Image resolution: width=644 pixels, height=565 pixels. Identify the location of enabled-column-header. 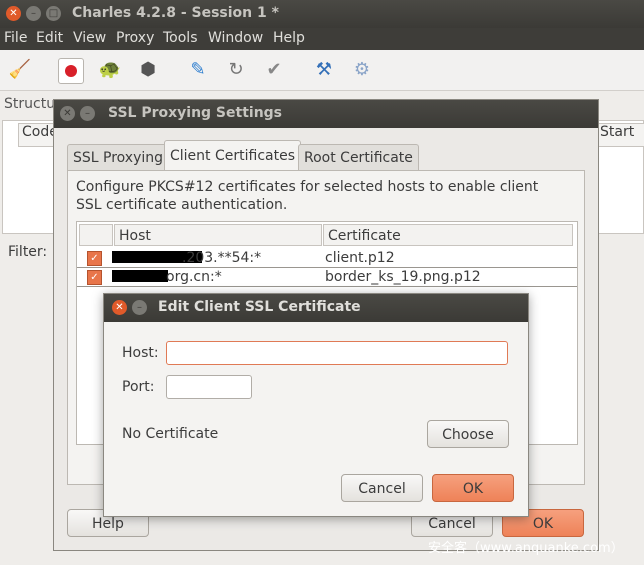
(96, 235).